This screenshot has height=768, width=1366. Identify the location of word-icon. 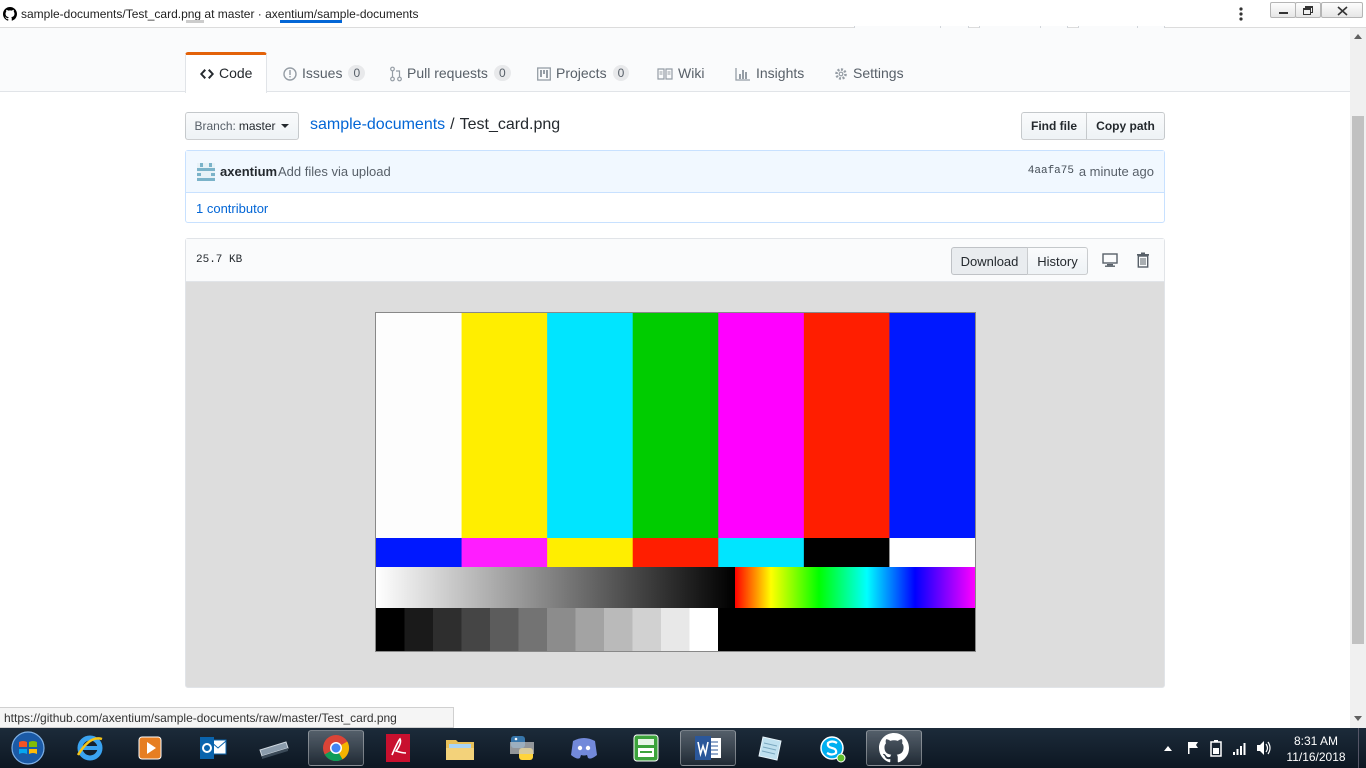
(708, 748).